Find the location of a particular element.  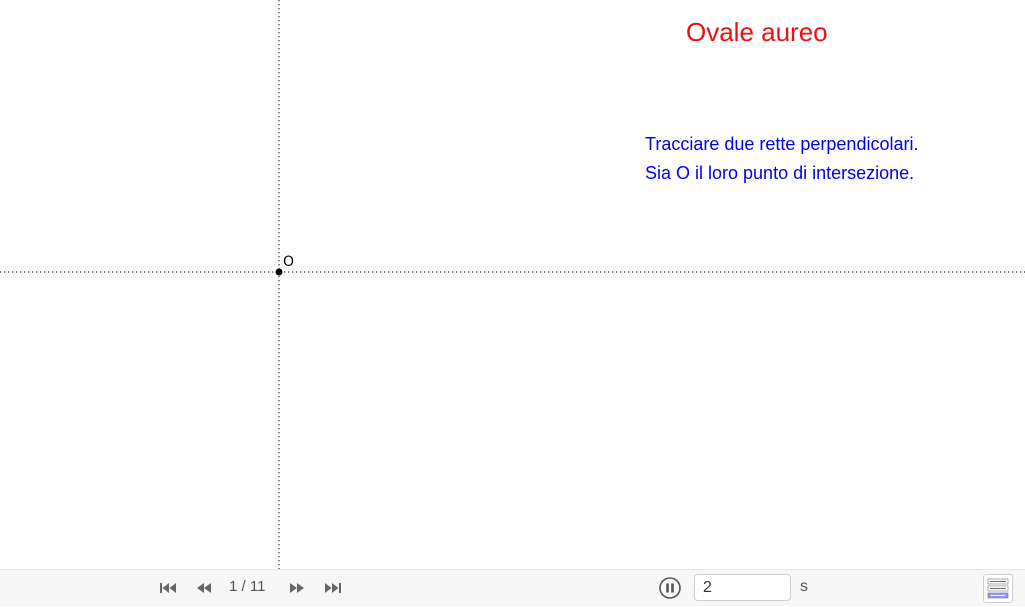

step-back-icon is located at coordinates (204, 588).